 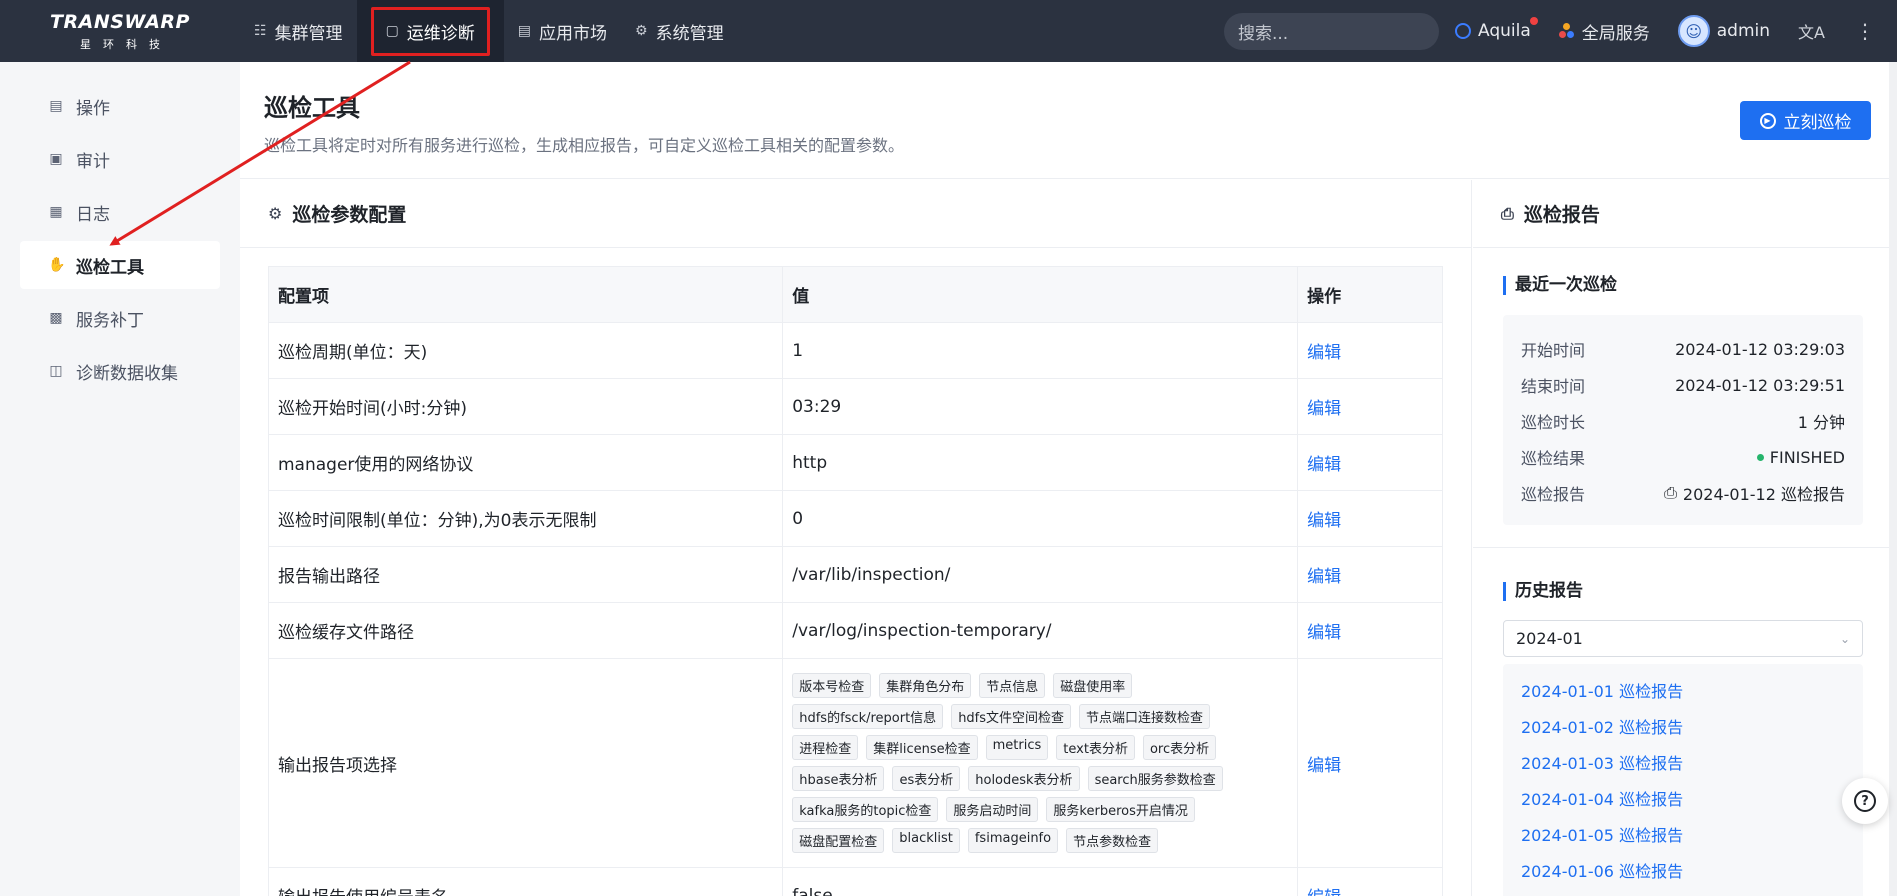 What do you see at coordinates (1533, 21) in the screenshot?
I see `notification-dot` at bounding box center [1533, 21].